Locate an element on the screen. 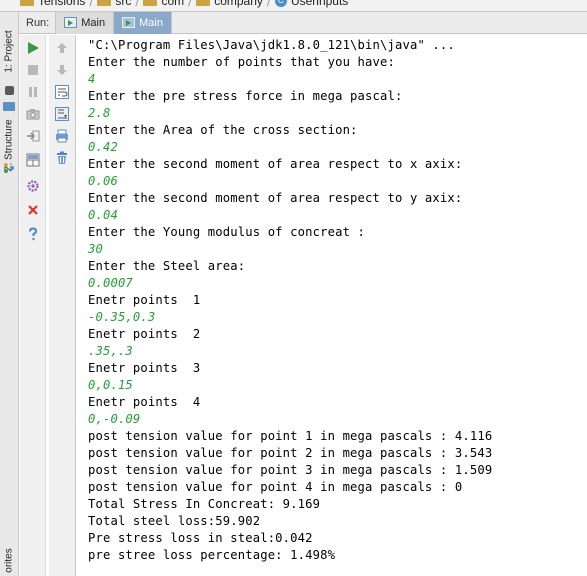 This screenshot has height=576, width=587. console-user-input-line: 4 is located at coordinates (92, 79).